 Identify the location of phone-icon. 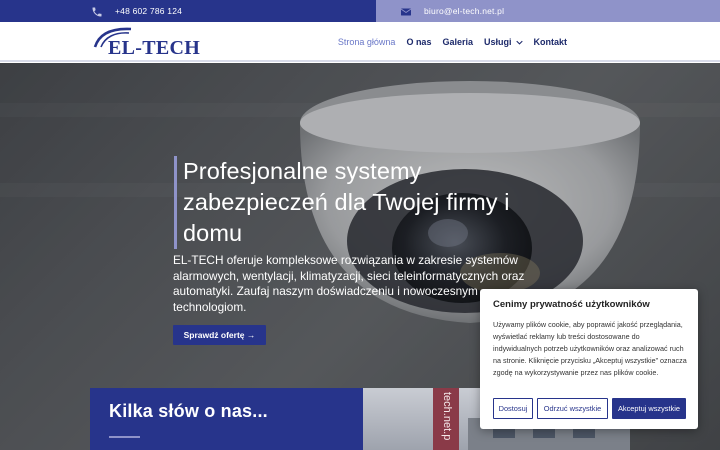
(97, 11).